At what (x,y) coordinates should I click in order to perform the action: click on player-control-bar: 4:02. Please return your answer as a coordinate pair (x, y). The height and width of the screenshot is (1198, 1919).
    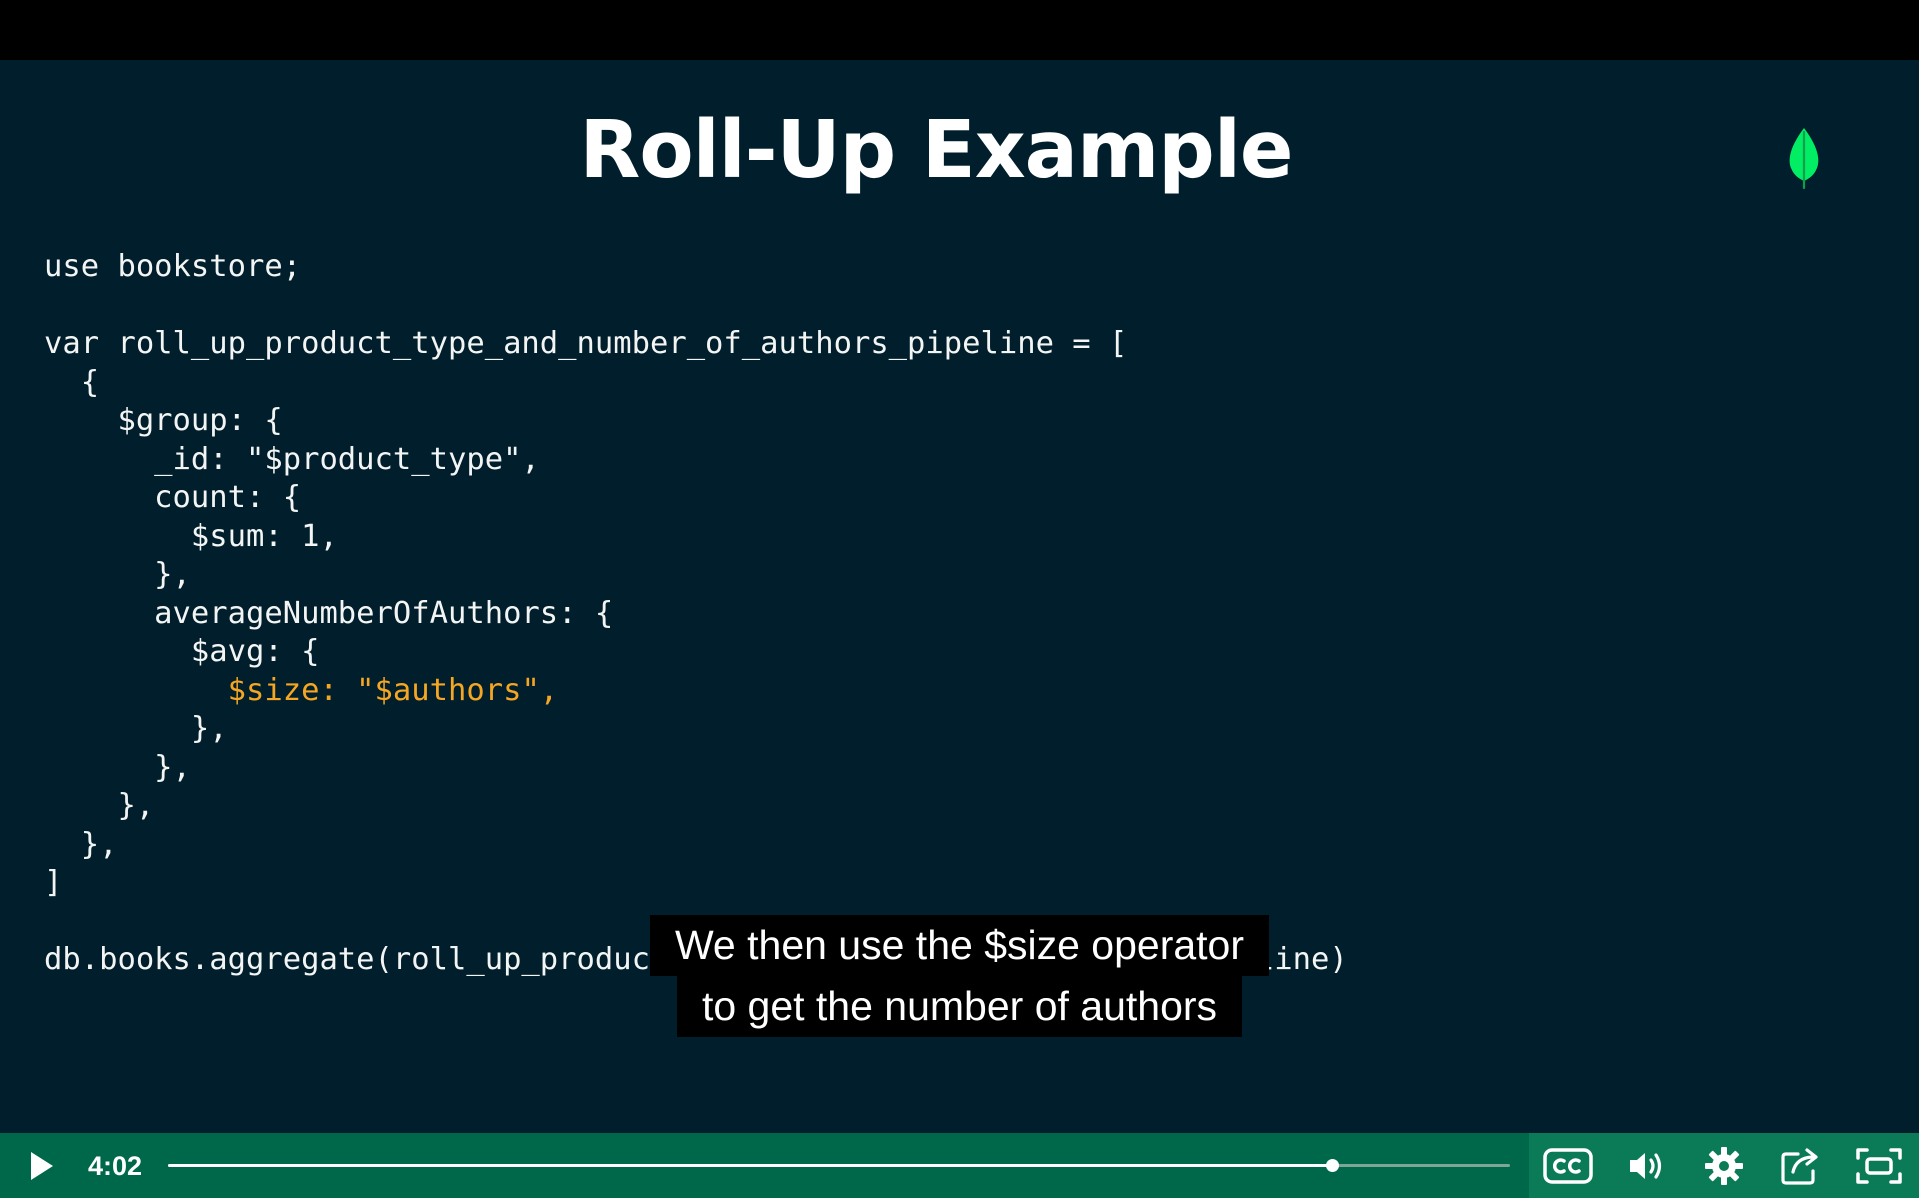
    Looking at the image, I should click on (959, 1165).